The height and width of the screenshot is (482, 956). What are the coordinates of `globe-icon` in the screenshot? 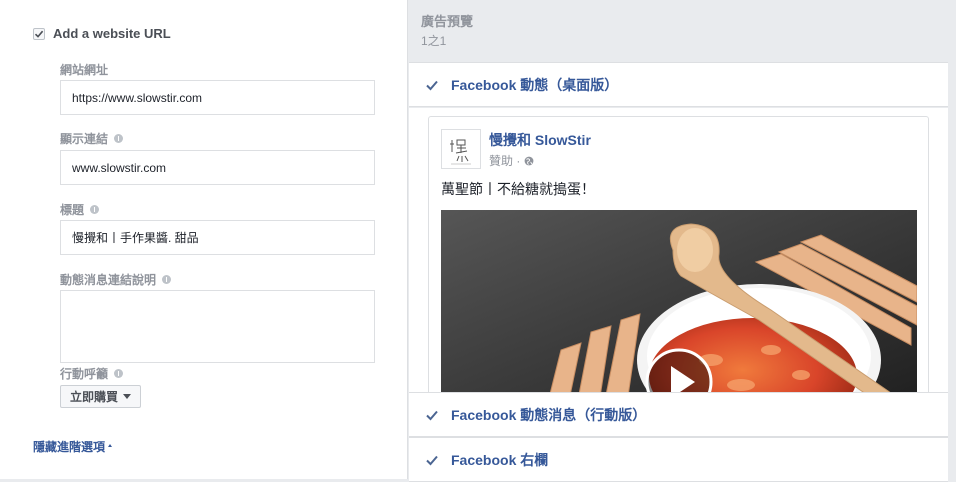 It's located at (529, 160).